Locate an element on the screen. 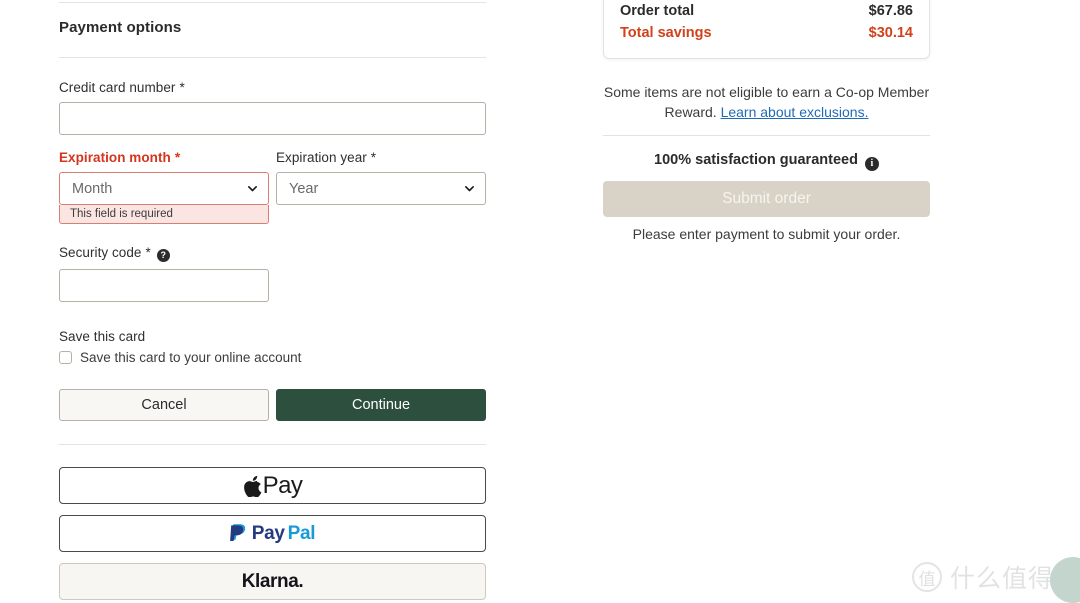  expiration-month-value: Month is located at coordinates (92, 188).